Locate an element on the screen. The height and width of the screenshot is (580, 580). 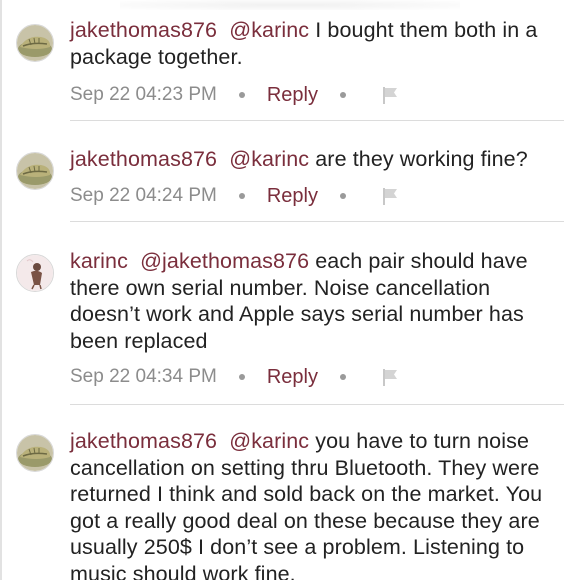
comment-timestamp: Sep 22 04:23 PM is located at coordinates (143, 94).